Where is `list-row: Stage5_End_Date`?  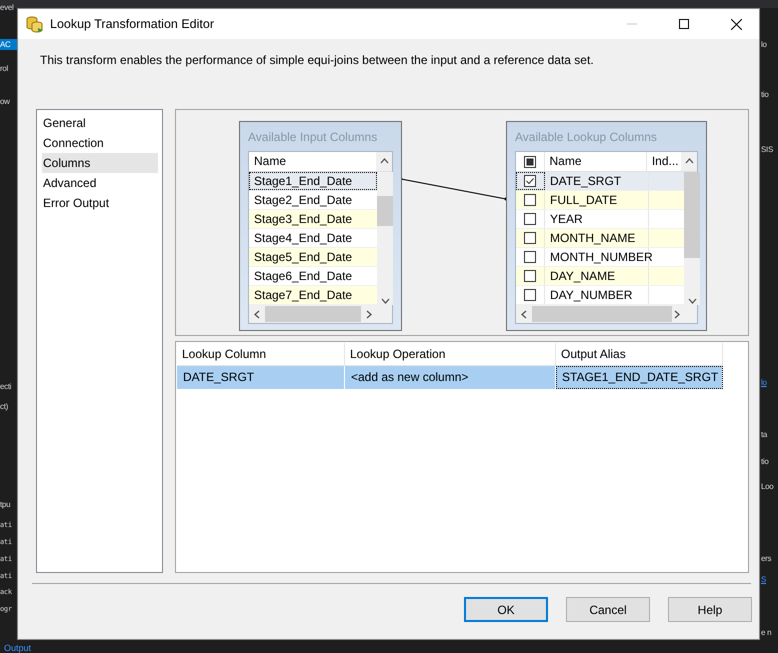 list-row: Stage5_End_Date is located at coordinates (313, 257).